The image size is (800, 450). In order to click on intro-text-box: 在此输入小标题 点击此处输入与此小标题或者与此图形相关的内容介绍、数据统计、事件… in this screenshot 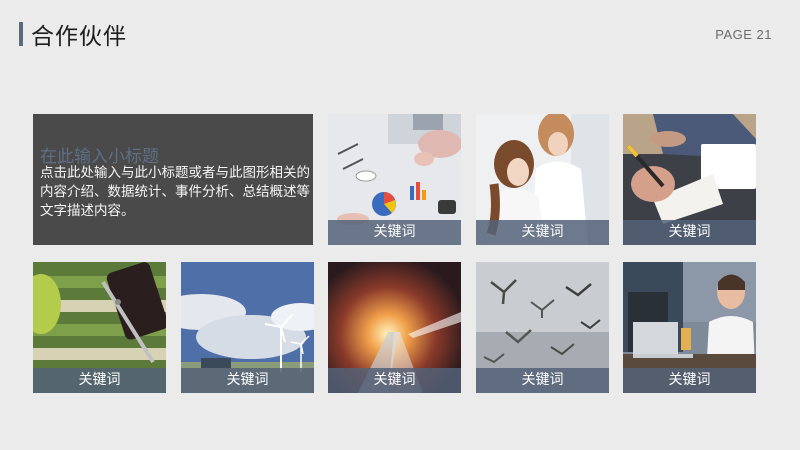, I will do `click(173, 179)`.